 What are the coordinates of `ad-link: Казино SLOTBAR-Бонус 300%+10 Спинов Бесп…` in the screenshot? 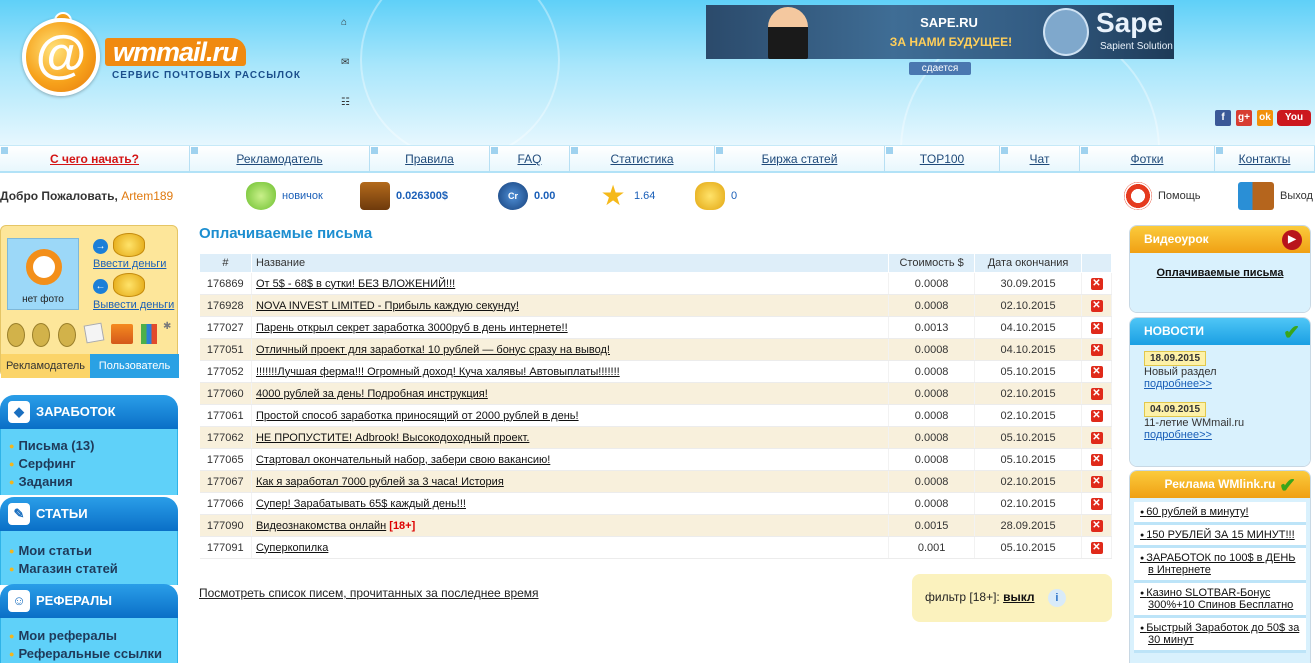 It's located at (1220, 600).